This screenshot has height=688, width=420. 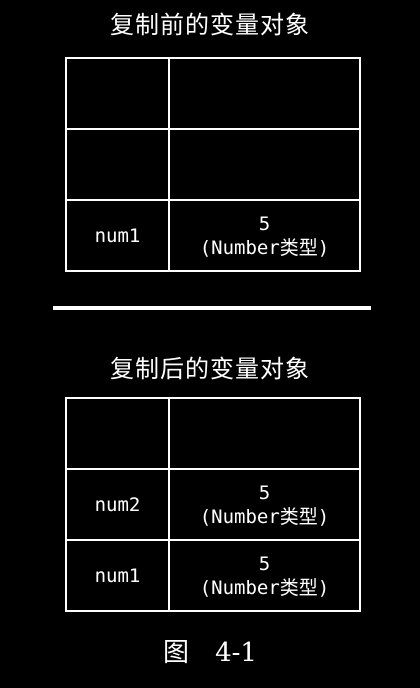 What do you see at coordinates (210, 369) in the screenshot?
I see `title-after-copy: 复制后的变量对象` at bounding box center [210, 369].